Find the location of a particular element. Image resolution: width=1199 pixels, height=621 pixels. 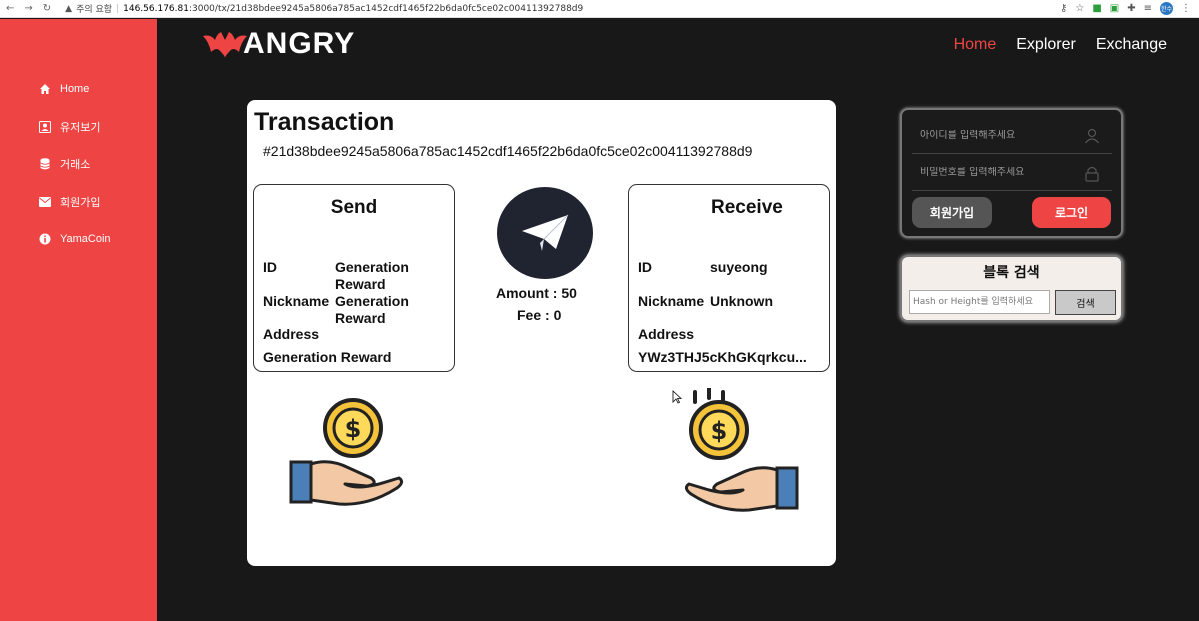

nav-explorer: Explorer is located at coordinates (1046, 45).